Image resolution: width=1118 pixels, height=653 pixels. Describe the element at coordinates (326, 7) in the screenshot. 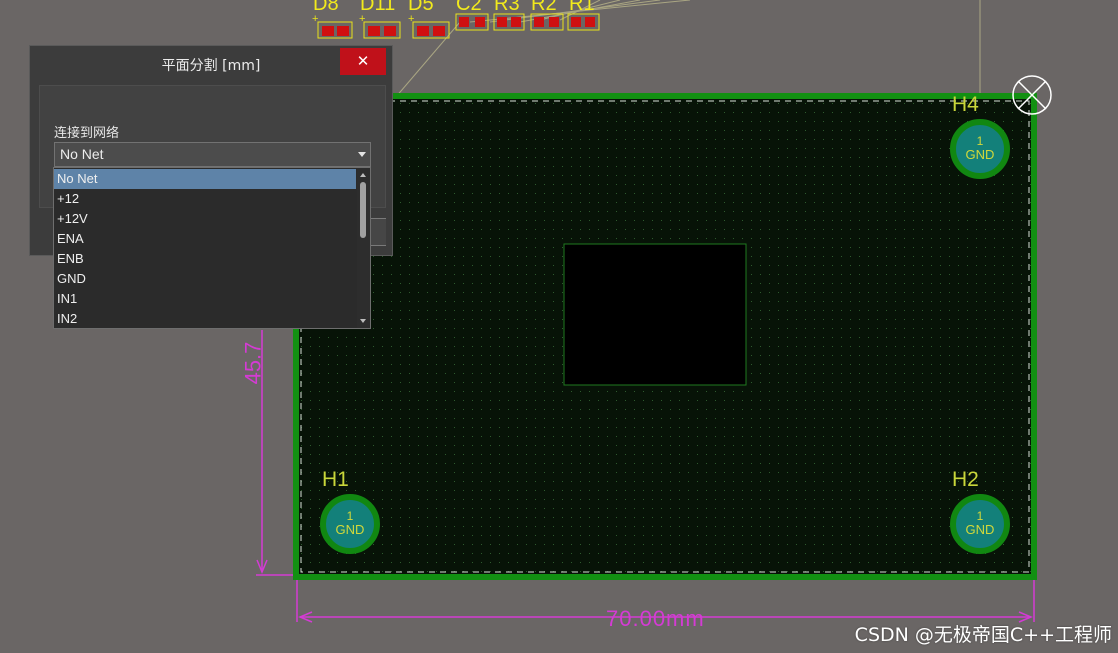

I see `component-label-d8: D8` at that location.